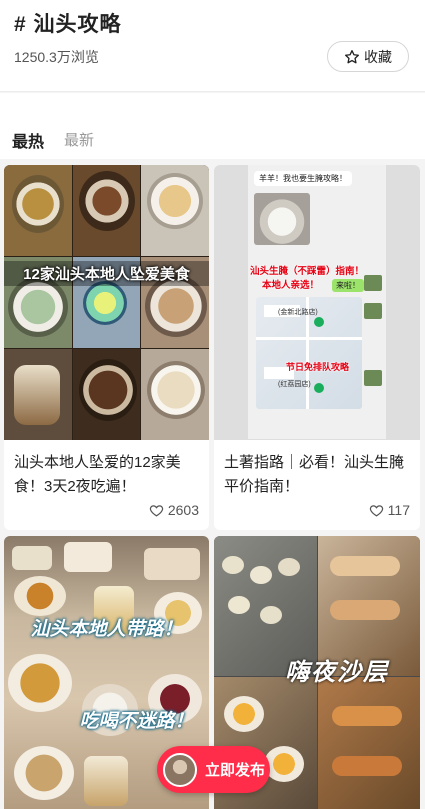 This screenshot has width=425, height=809. What do you see at coordinates (303, 178) in the screenshot?
I see `chat-bubble: 羊羊！我也要生腌攻略！` at bounding box center [303, 178].